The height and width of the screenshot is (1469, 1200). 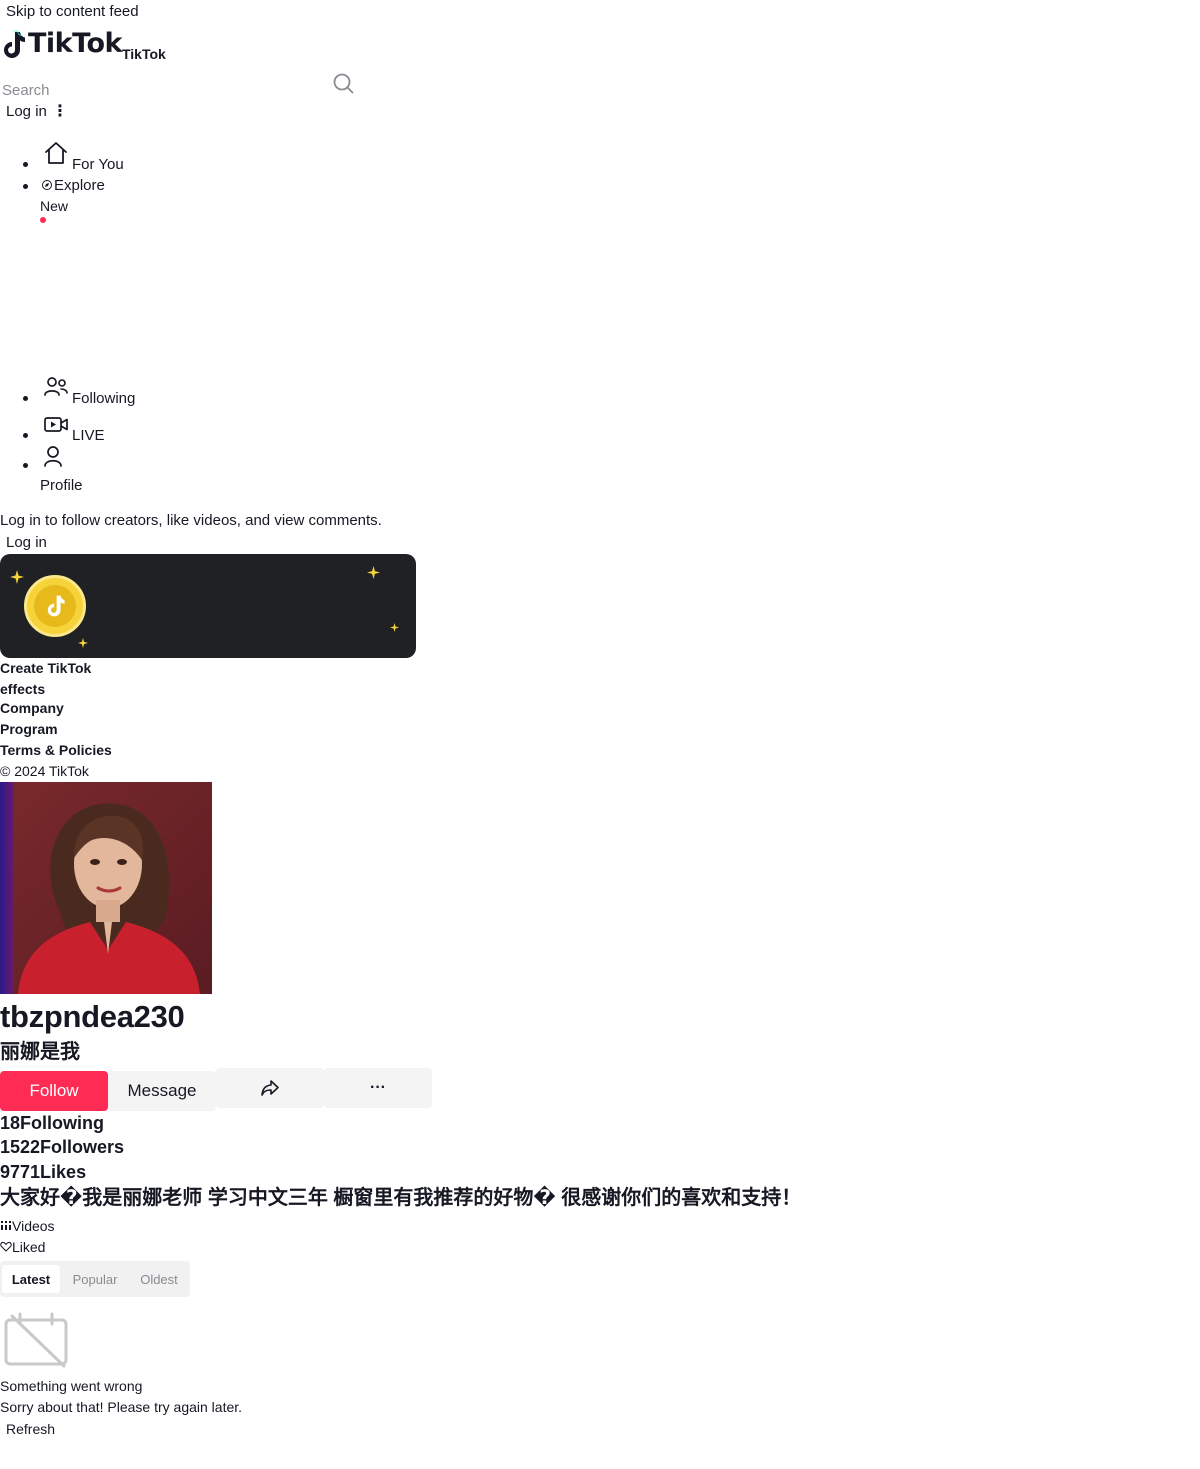 I want to click on footer-link: Company, so click(x=32, y=708).